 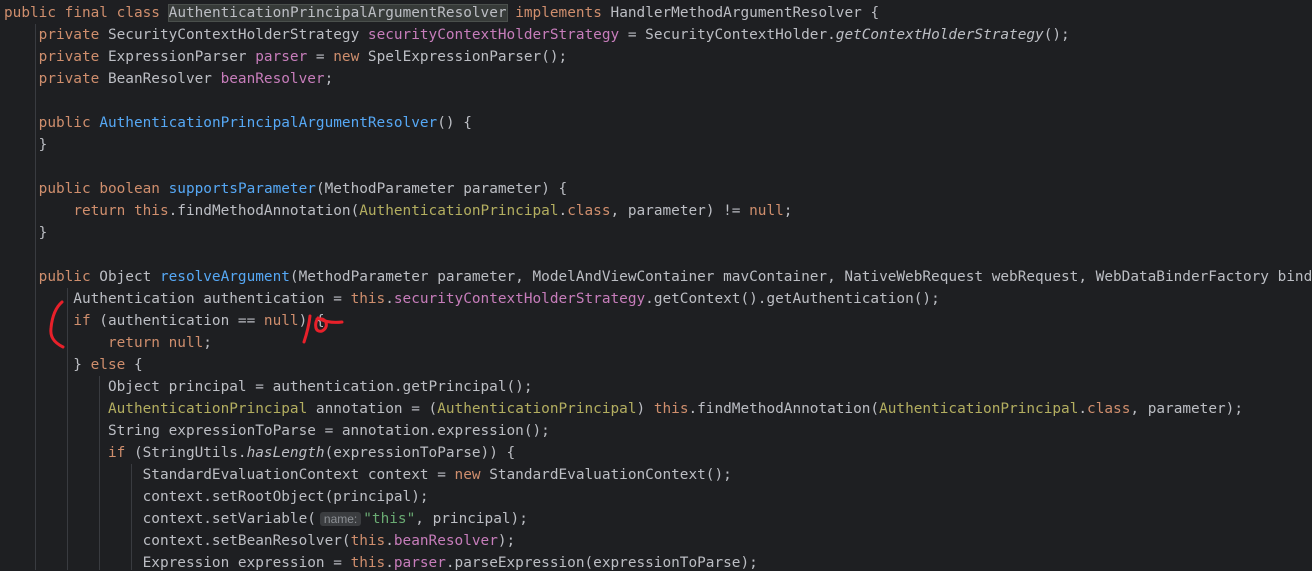 I want to click on code-token: (MethodParameter parameter) {, so click(x=441, y=189).